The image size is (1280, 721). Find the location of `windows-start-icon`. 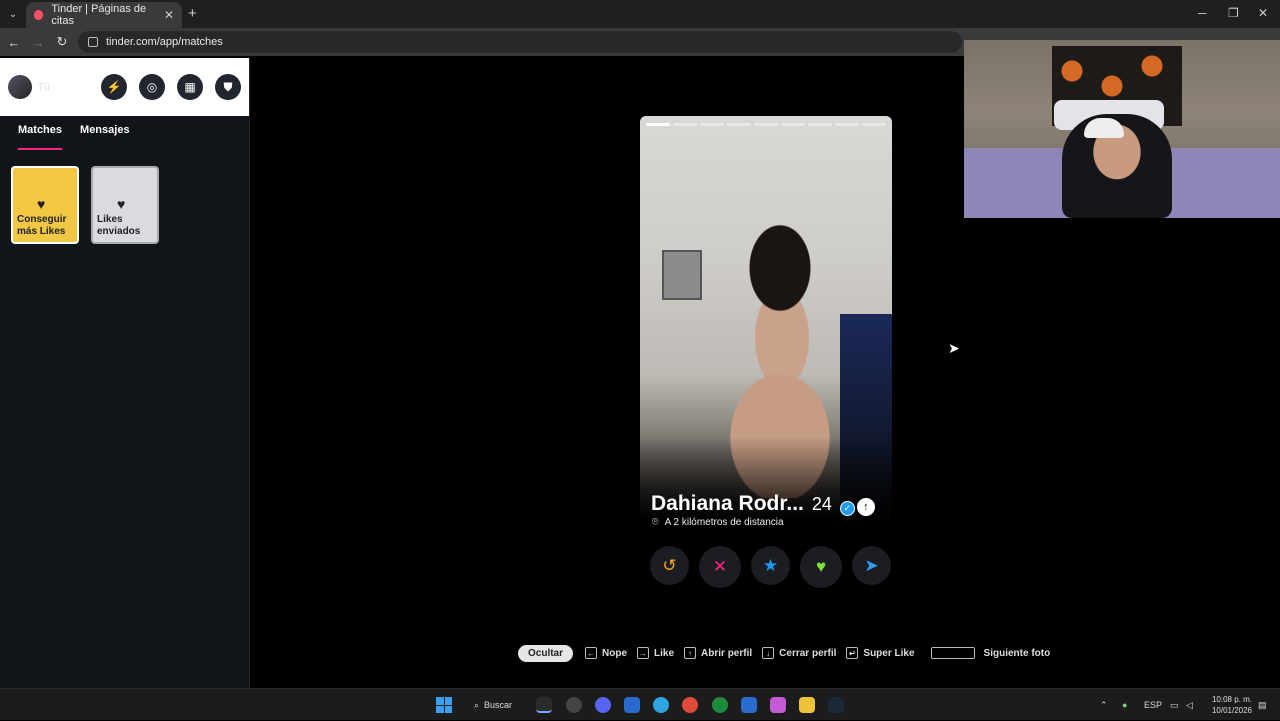

windows-start-icon is located at coordinates (444, 705).